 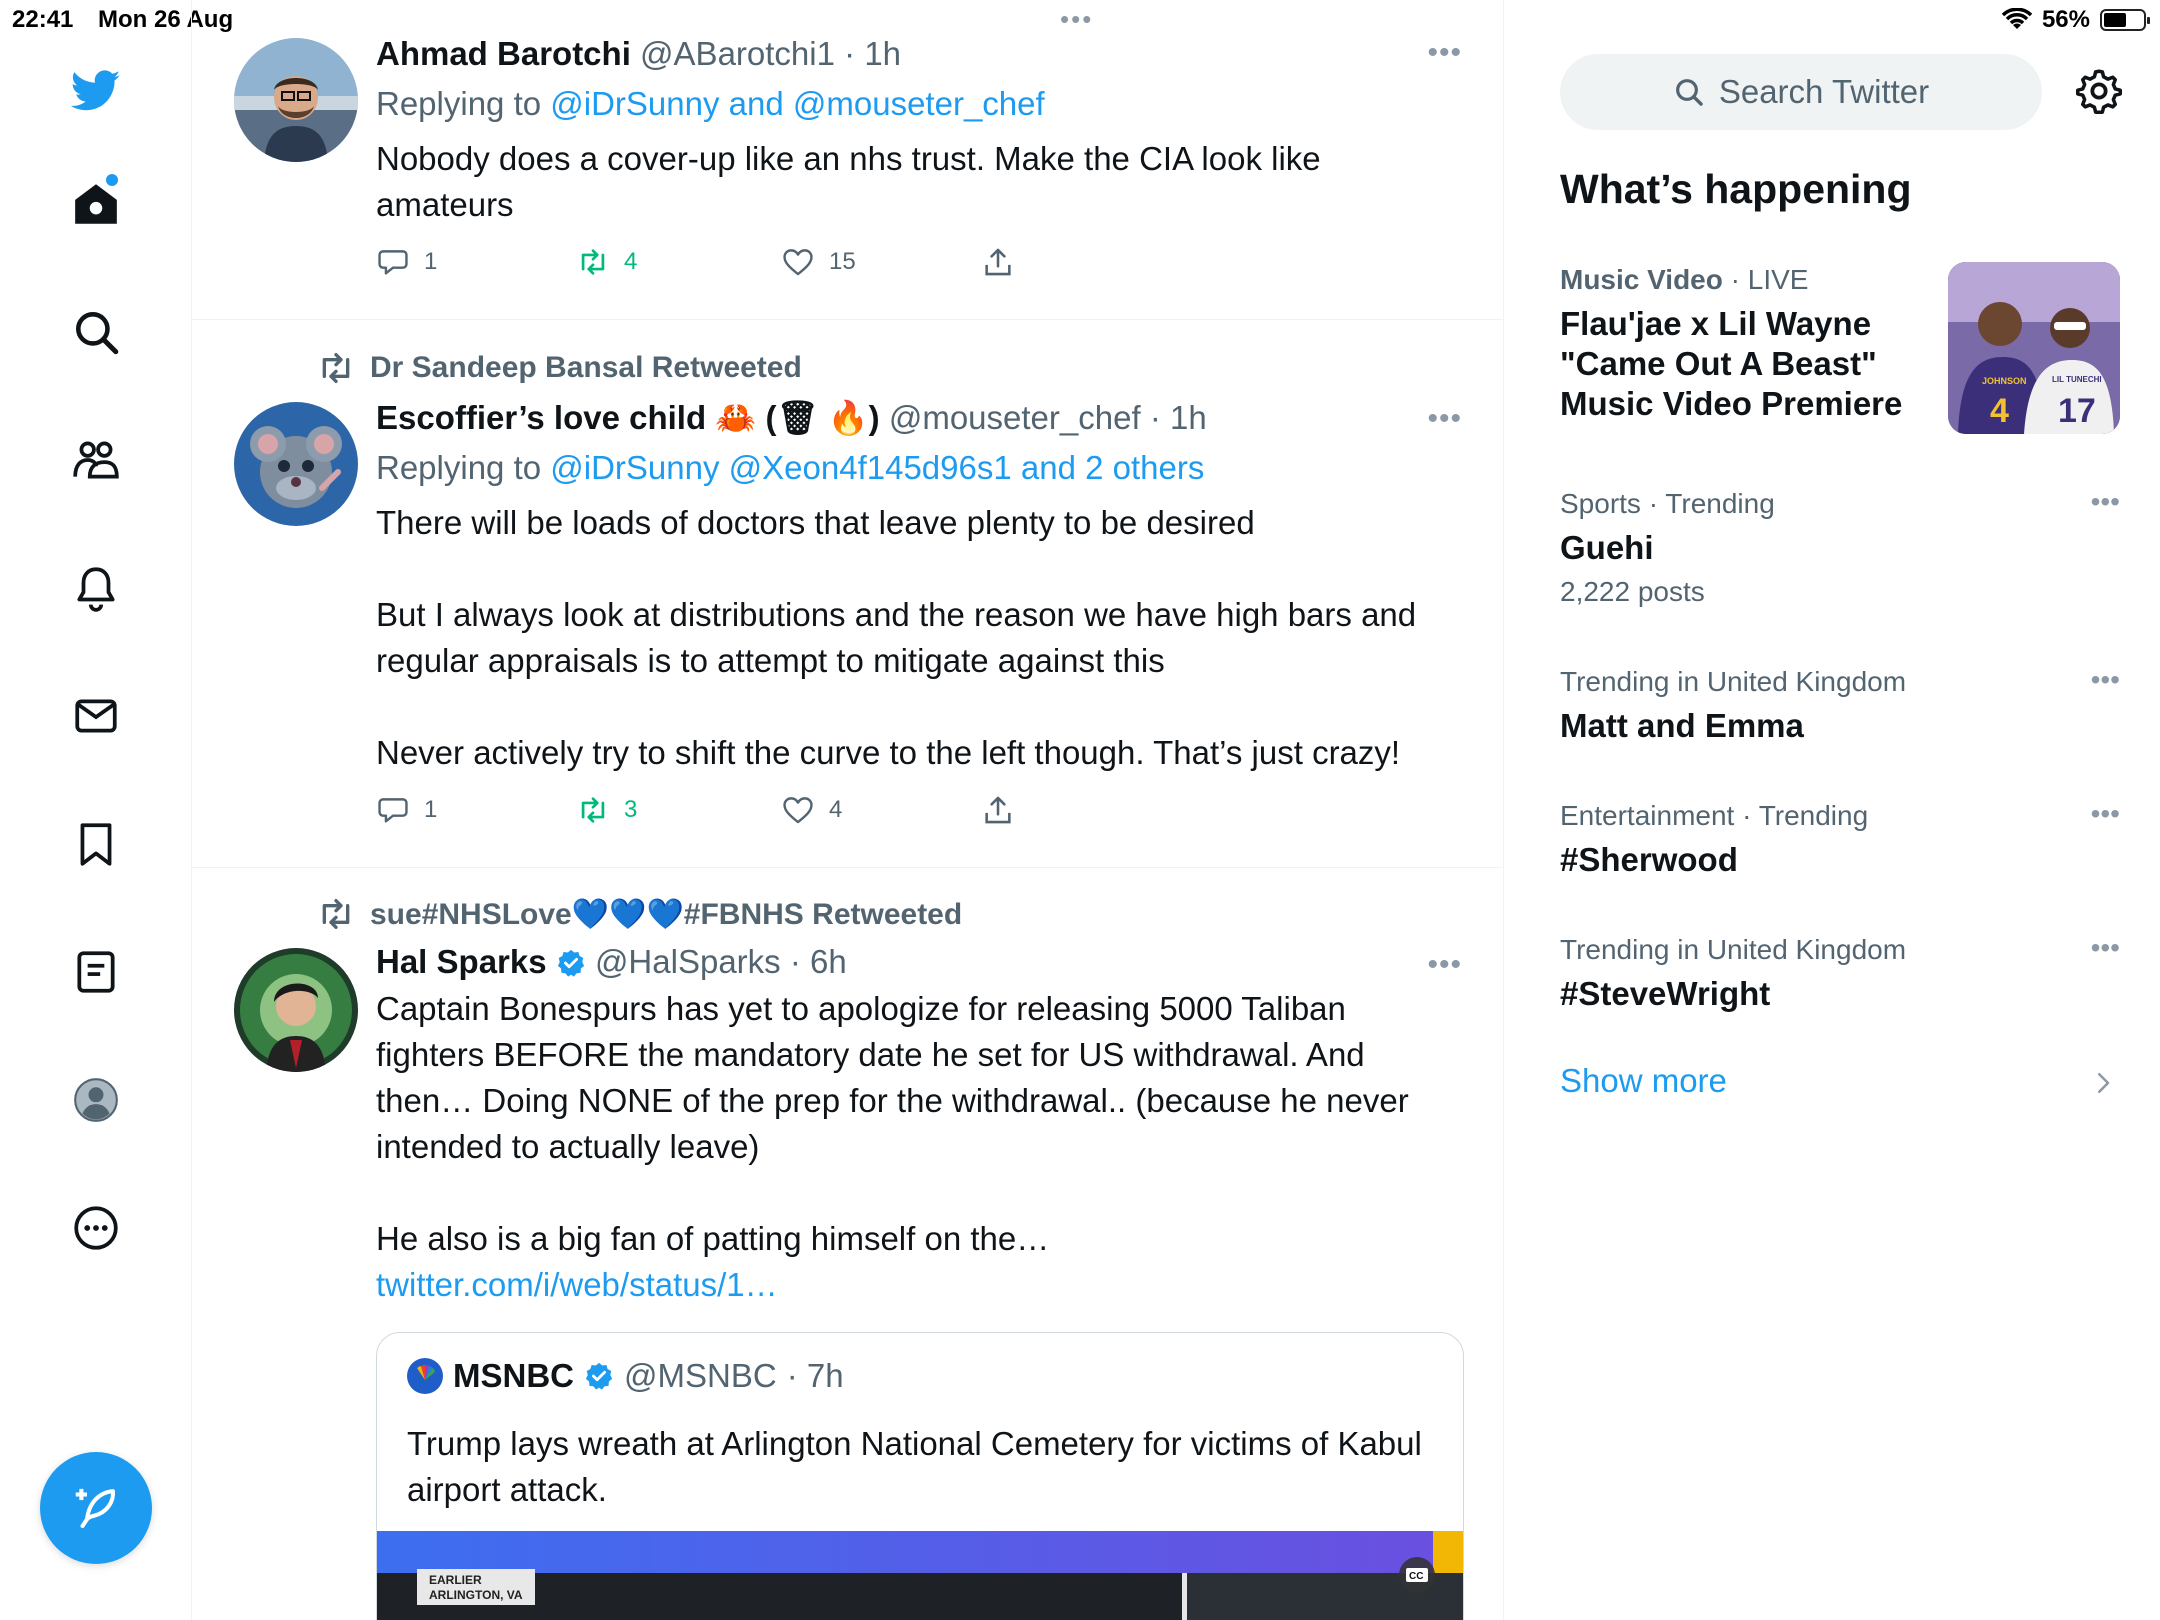 What do you see at coordinates (666, 914) in the screenshot?
I see `retweeted-by-label: sue#NHSLove💙💙💙#FBNHS Retweeted` at bounding box center [666, 914].